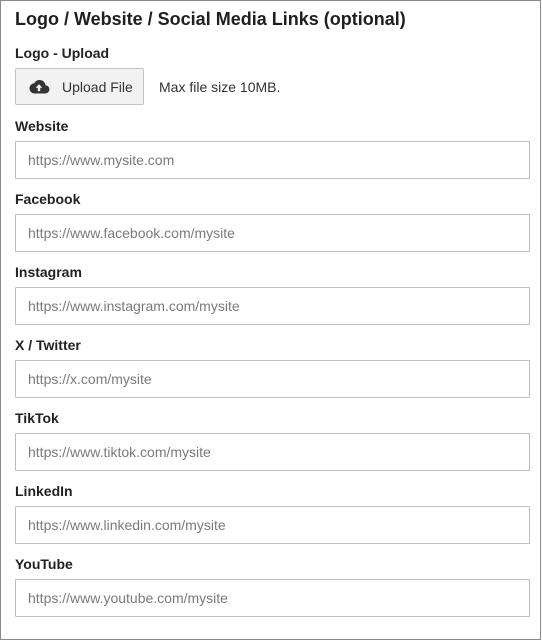 This screenshot has width=543, height=640. I want to click on website-label: Website, so click(42, 126).